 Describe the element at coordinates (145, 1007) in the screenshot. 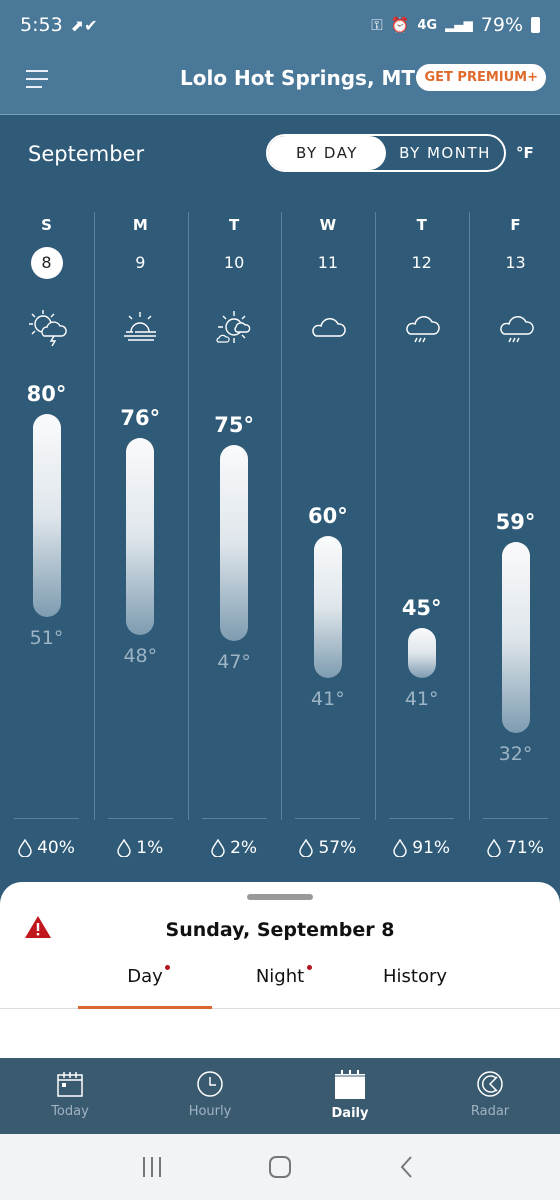

I see `active-tab-indicator` at that location.